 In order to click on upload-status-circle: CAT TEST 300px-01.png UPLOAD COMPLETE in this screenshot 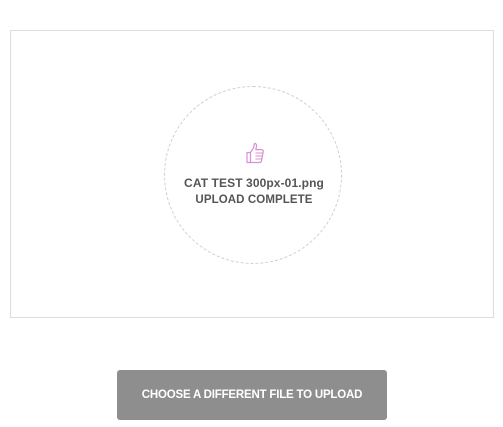, I will do `click(253, 175)`.